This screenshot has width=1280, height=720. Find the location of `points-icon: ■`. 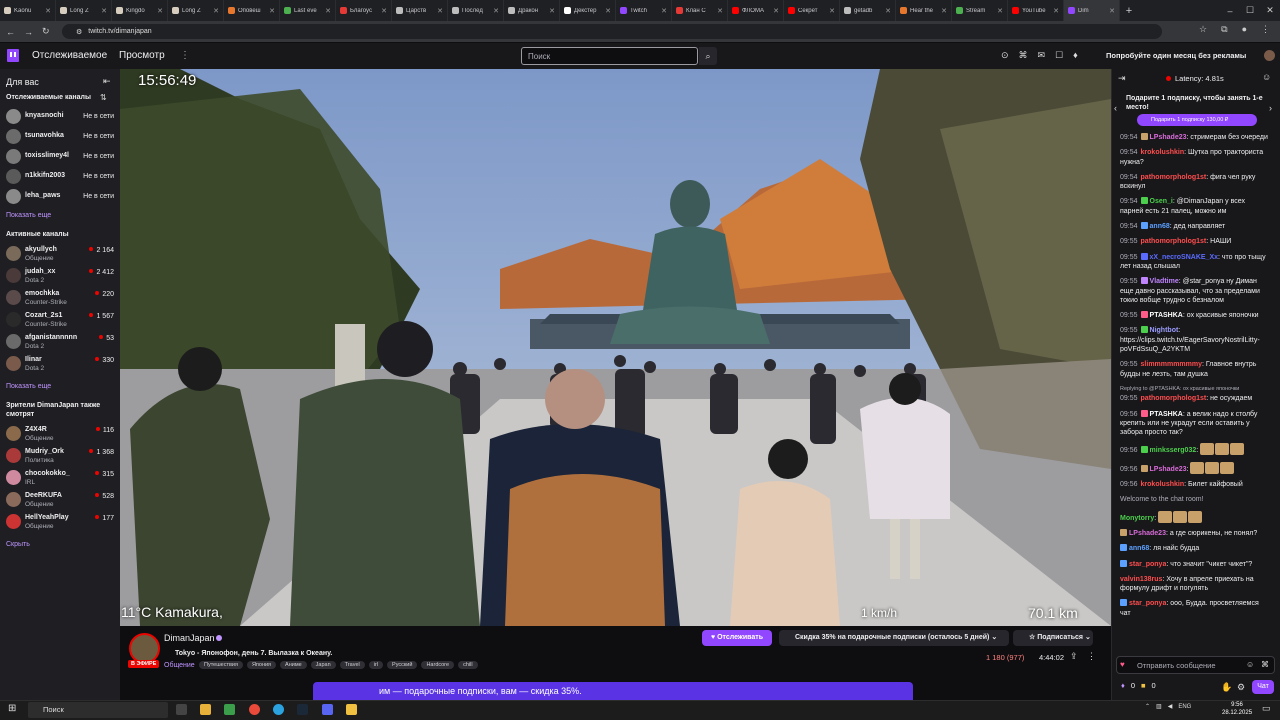

points-icon: ■ is located at coordinates (1143, 685).